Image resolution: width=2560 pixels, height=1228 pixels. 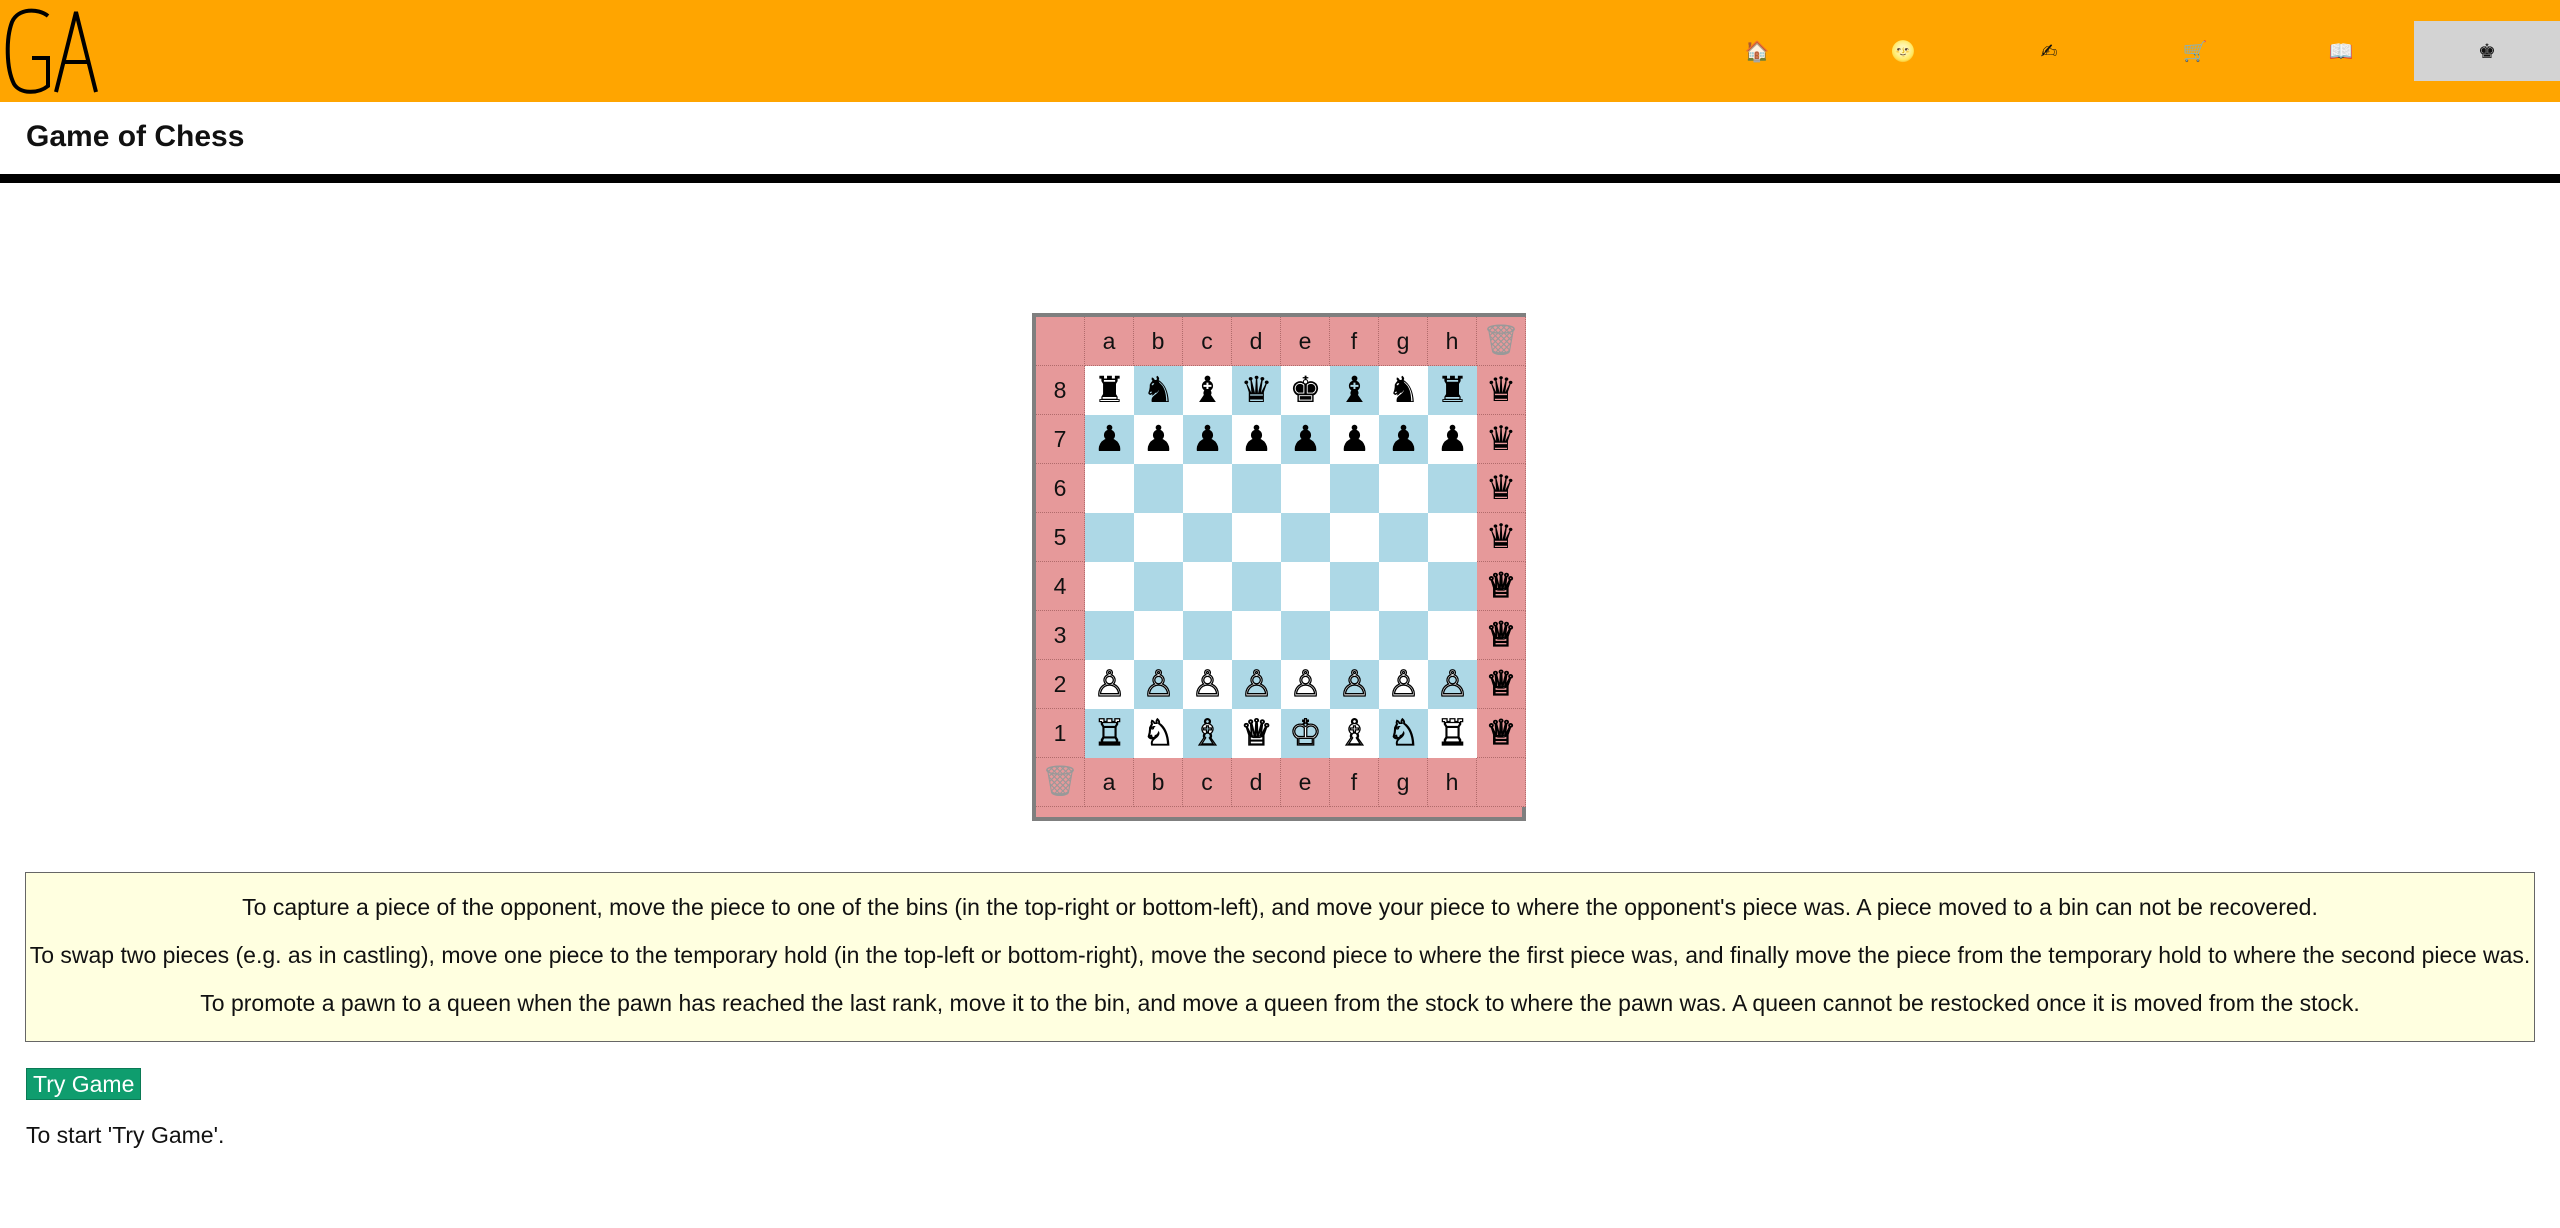 I want to click on square-a5, so click(x=1109, y=537).